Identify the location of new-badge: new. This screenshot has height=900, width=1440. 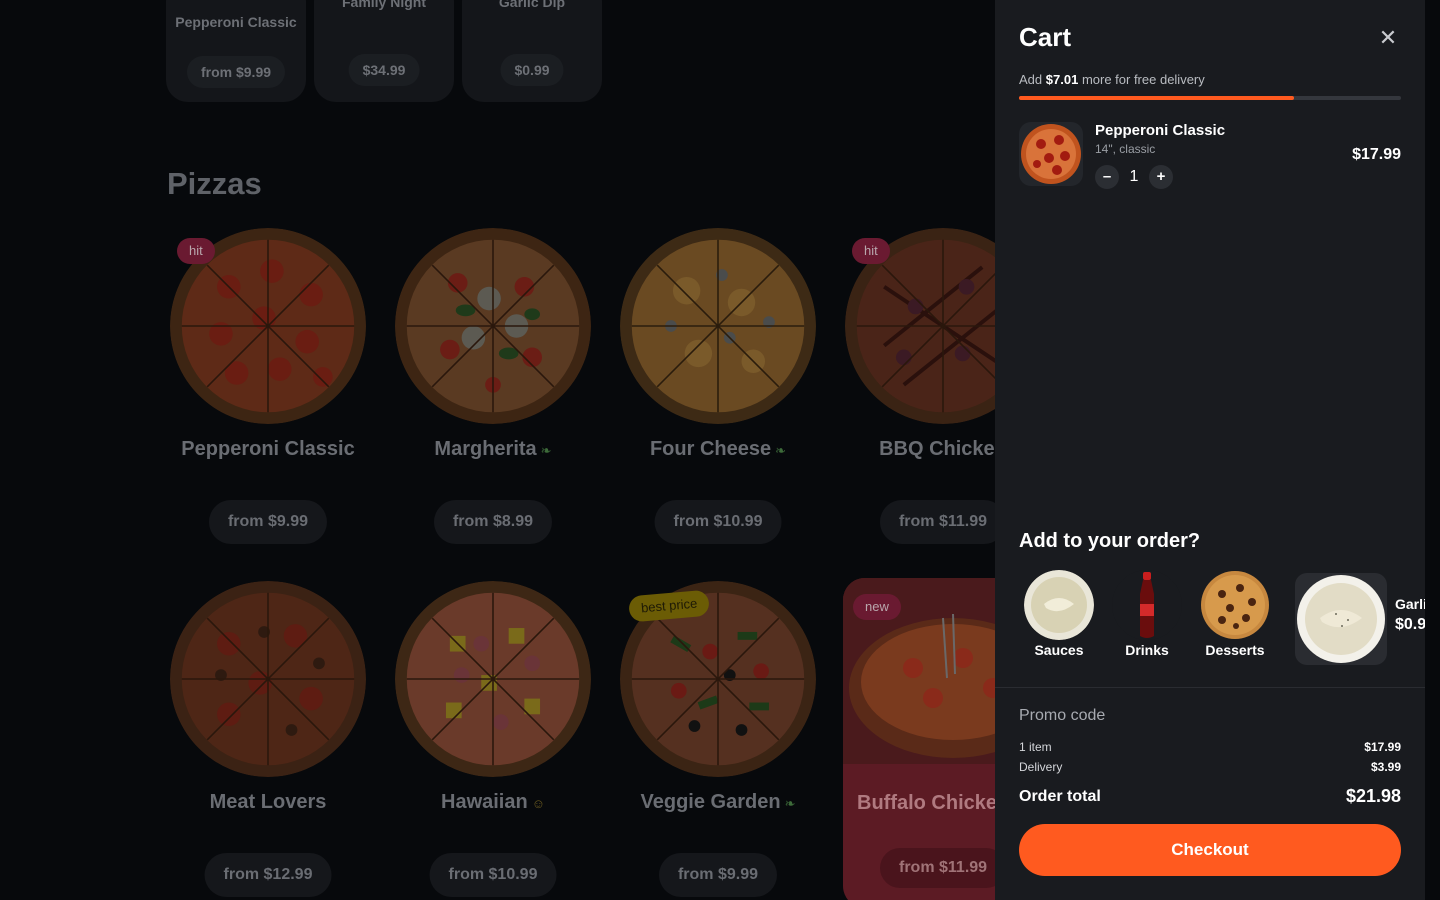
(877, 607).